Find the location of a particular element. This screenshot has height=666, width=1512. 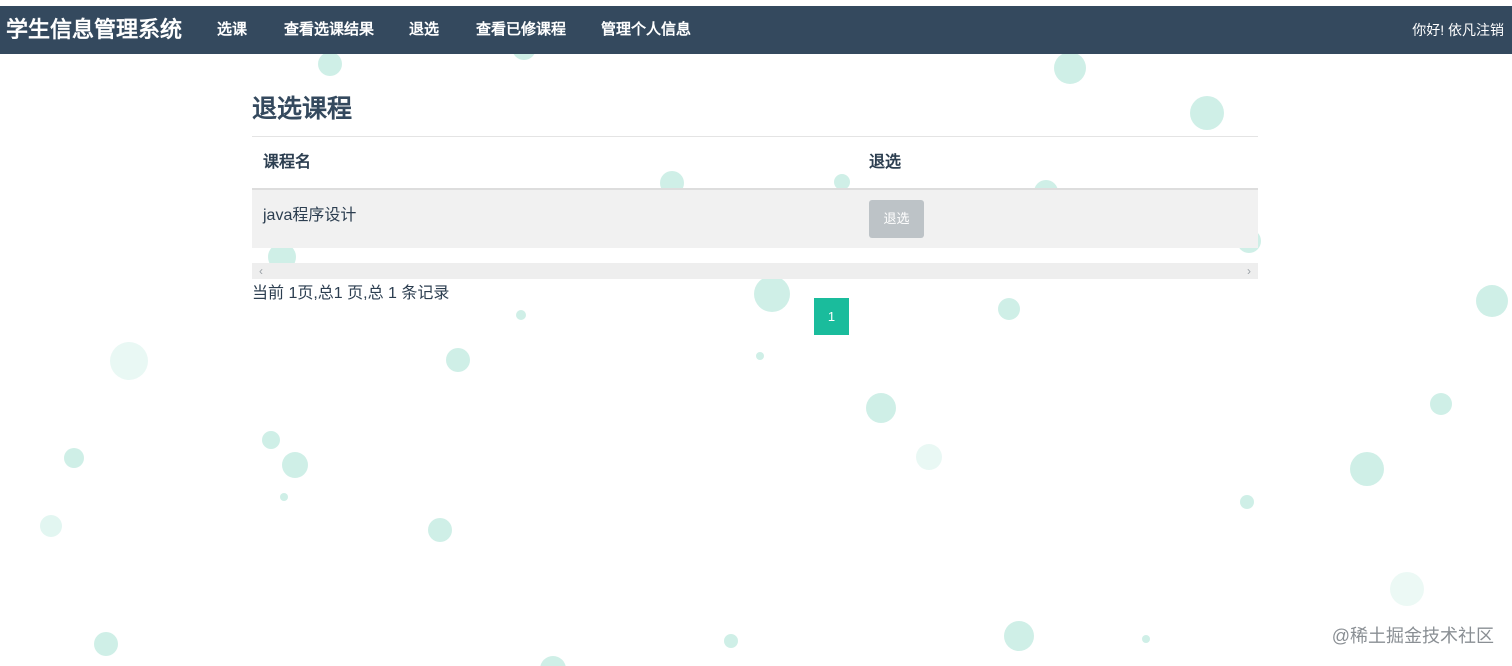

scroll-right-arrow-icon: › is located at coordinates (1249, 271).